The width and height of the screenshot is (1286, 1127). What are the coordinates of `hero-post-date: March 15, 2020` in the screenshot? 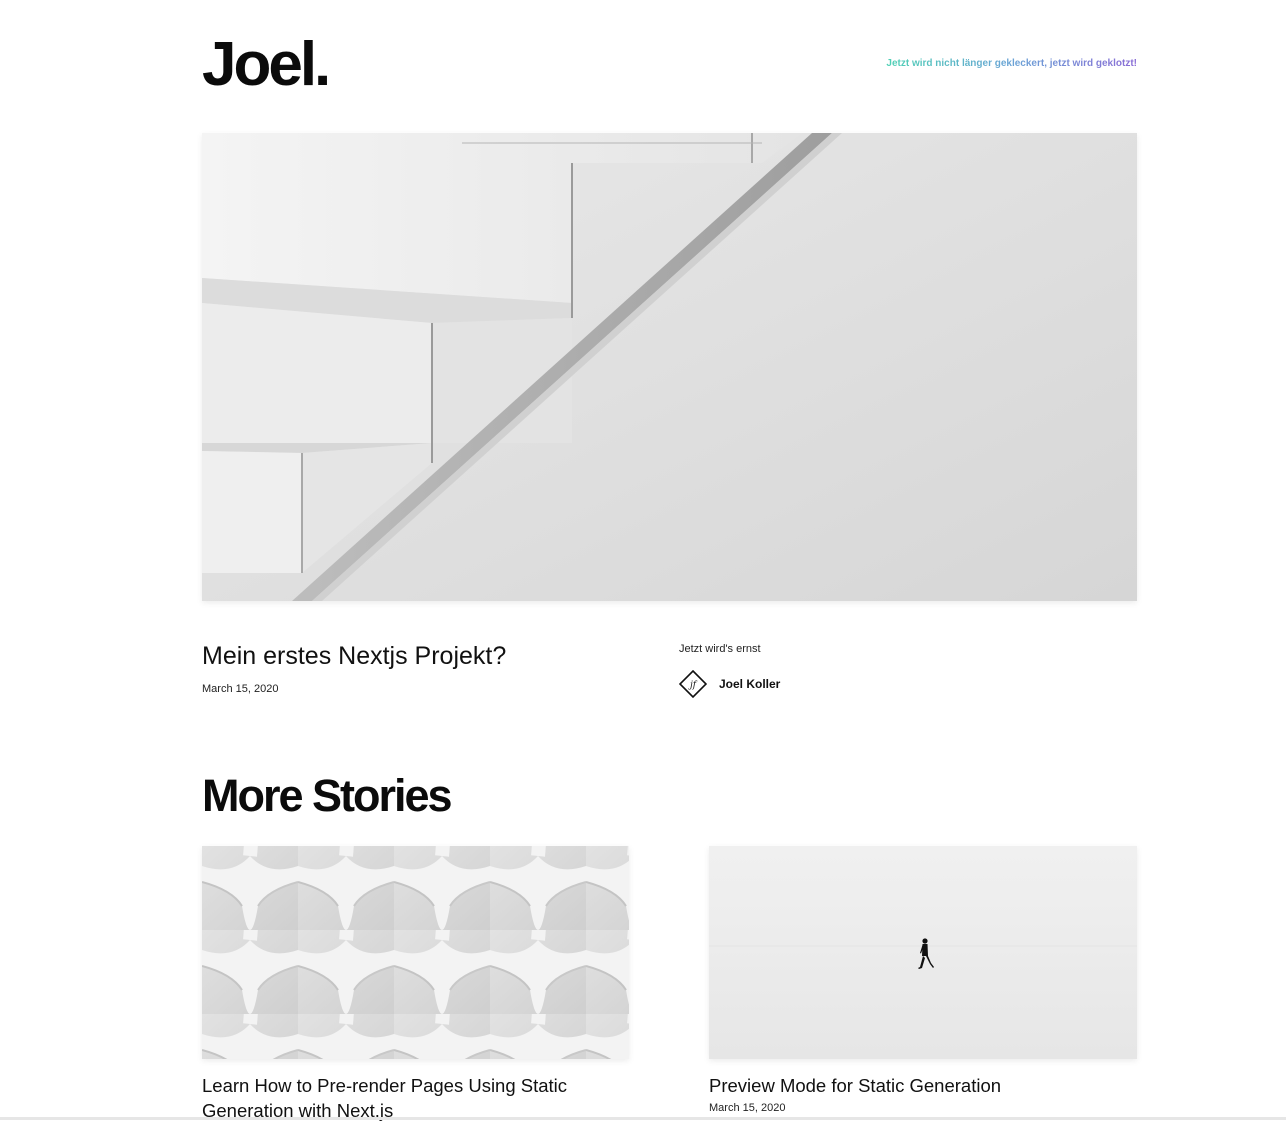 It's located at (240, 689).